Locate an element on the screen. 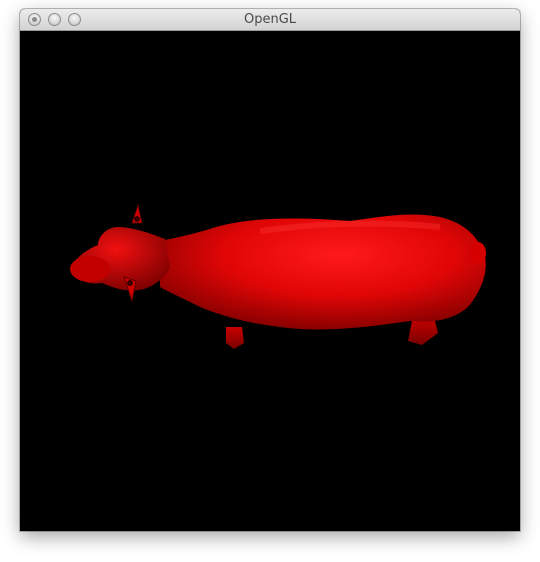  cow-tail is located at coordinates (478, 253).